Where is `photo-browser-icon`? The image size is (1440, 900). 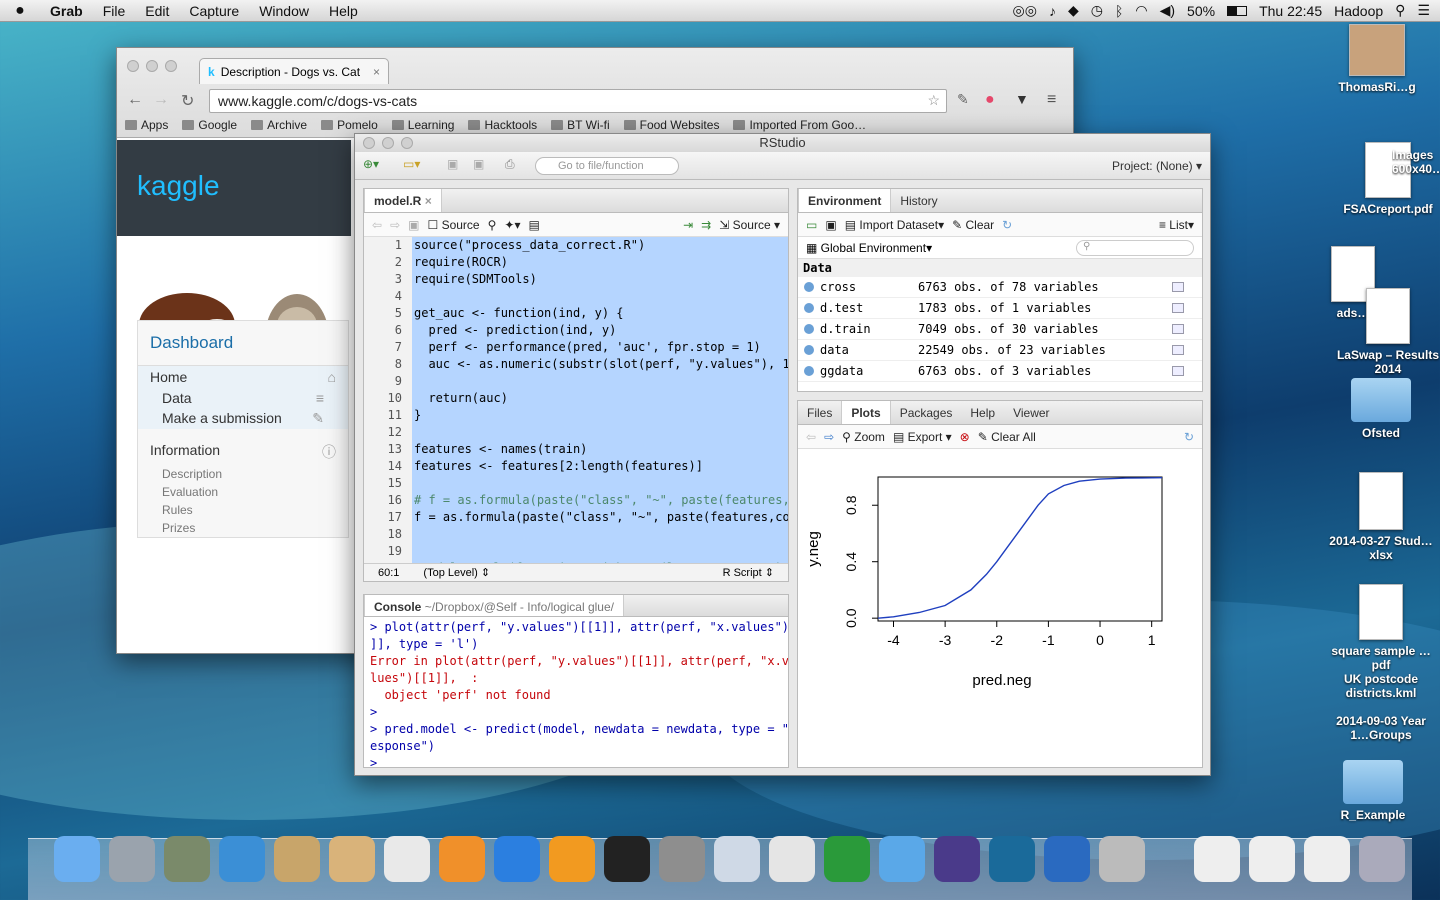
photo-browser-icon is located at coordinates (187, 859).